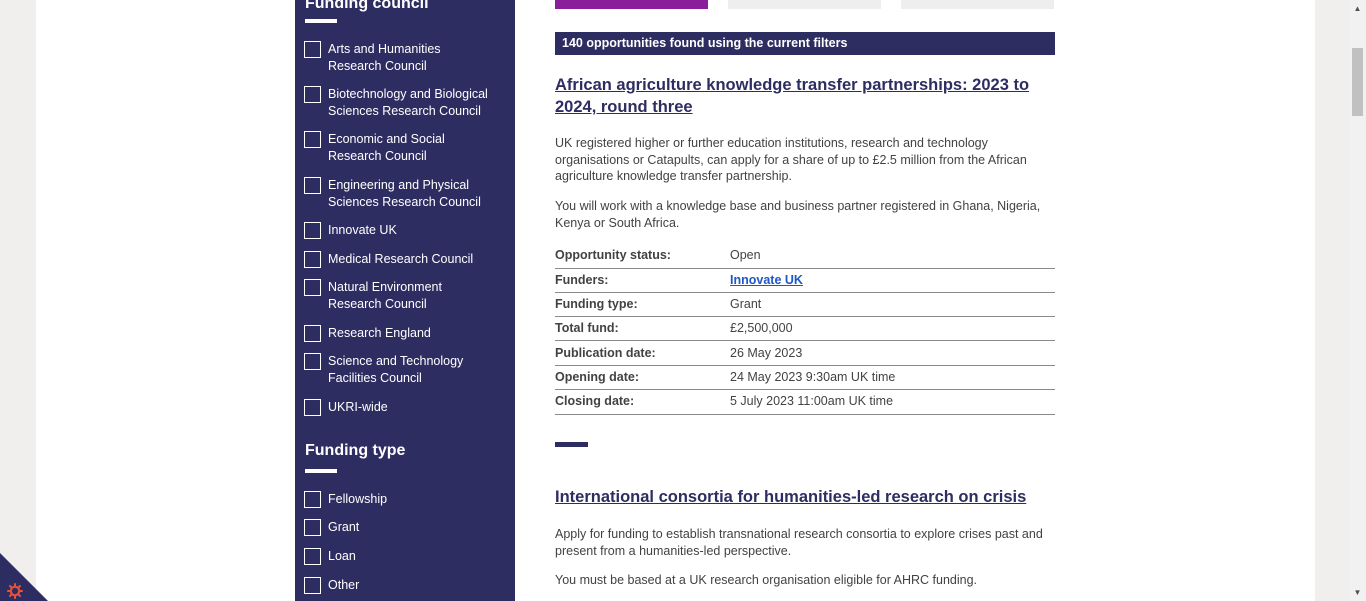  I want to click on filter-option-label: Medical Research Council, so click(401, 259).